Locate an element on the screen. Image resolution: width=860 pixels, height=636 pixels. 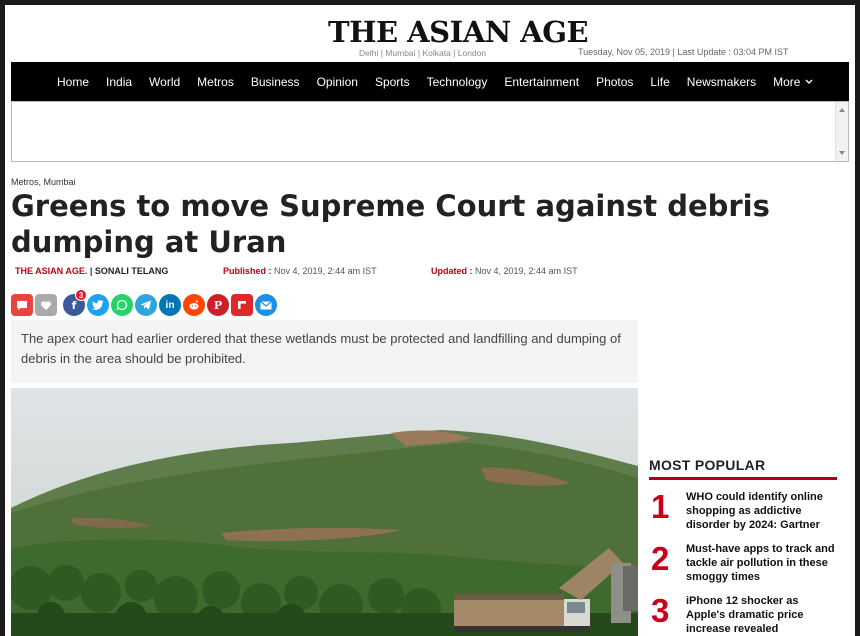
twitter-share-button is located at coordinates (98, 305).